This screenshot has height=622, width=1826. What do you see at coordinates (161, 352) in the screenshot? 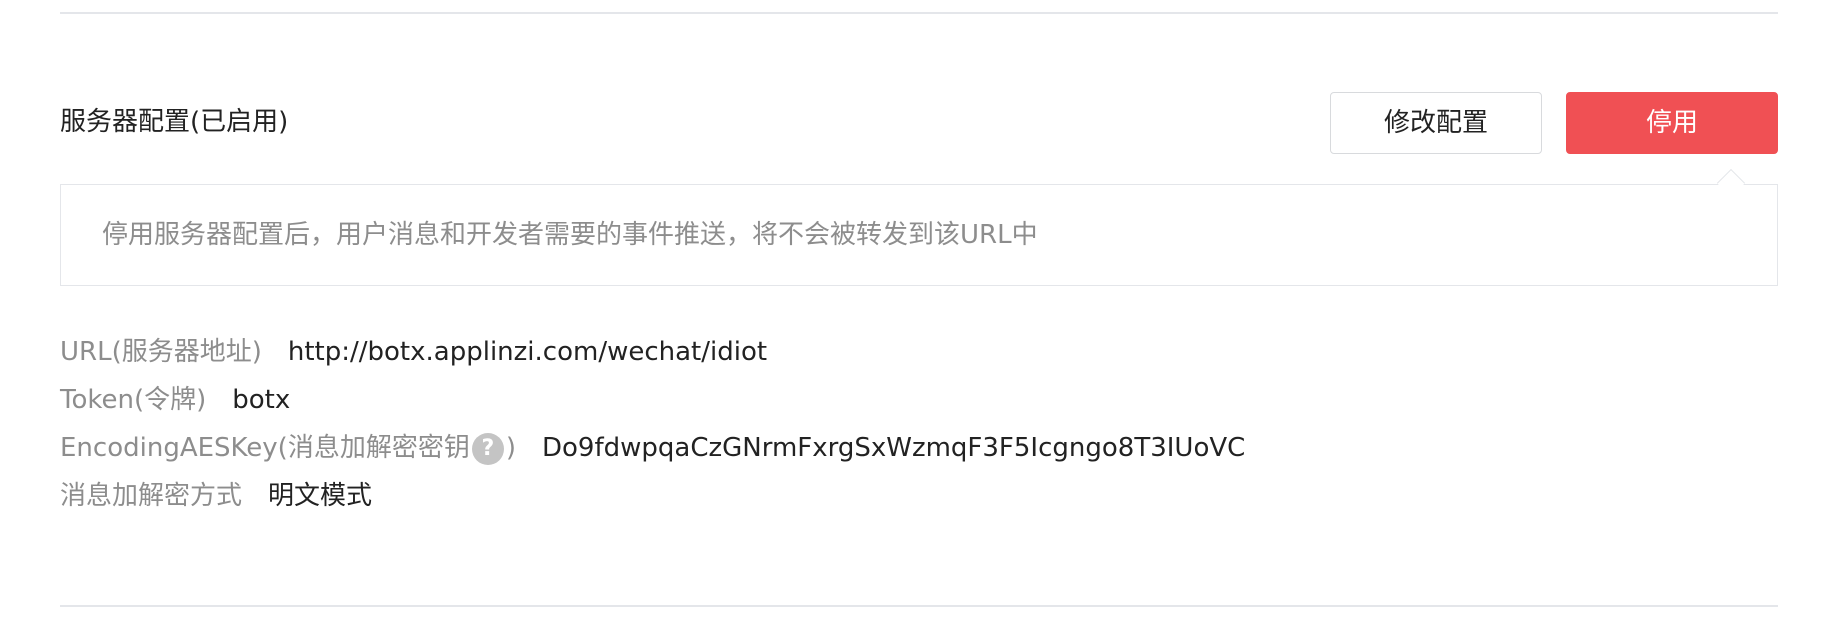
I see `url-label: URL(服务器地址)` at bounding box center [161, 352].